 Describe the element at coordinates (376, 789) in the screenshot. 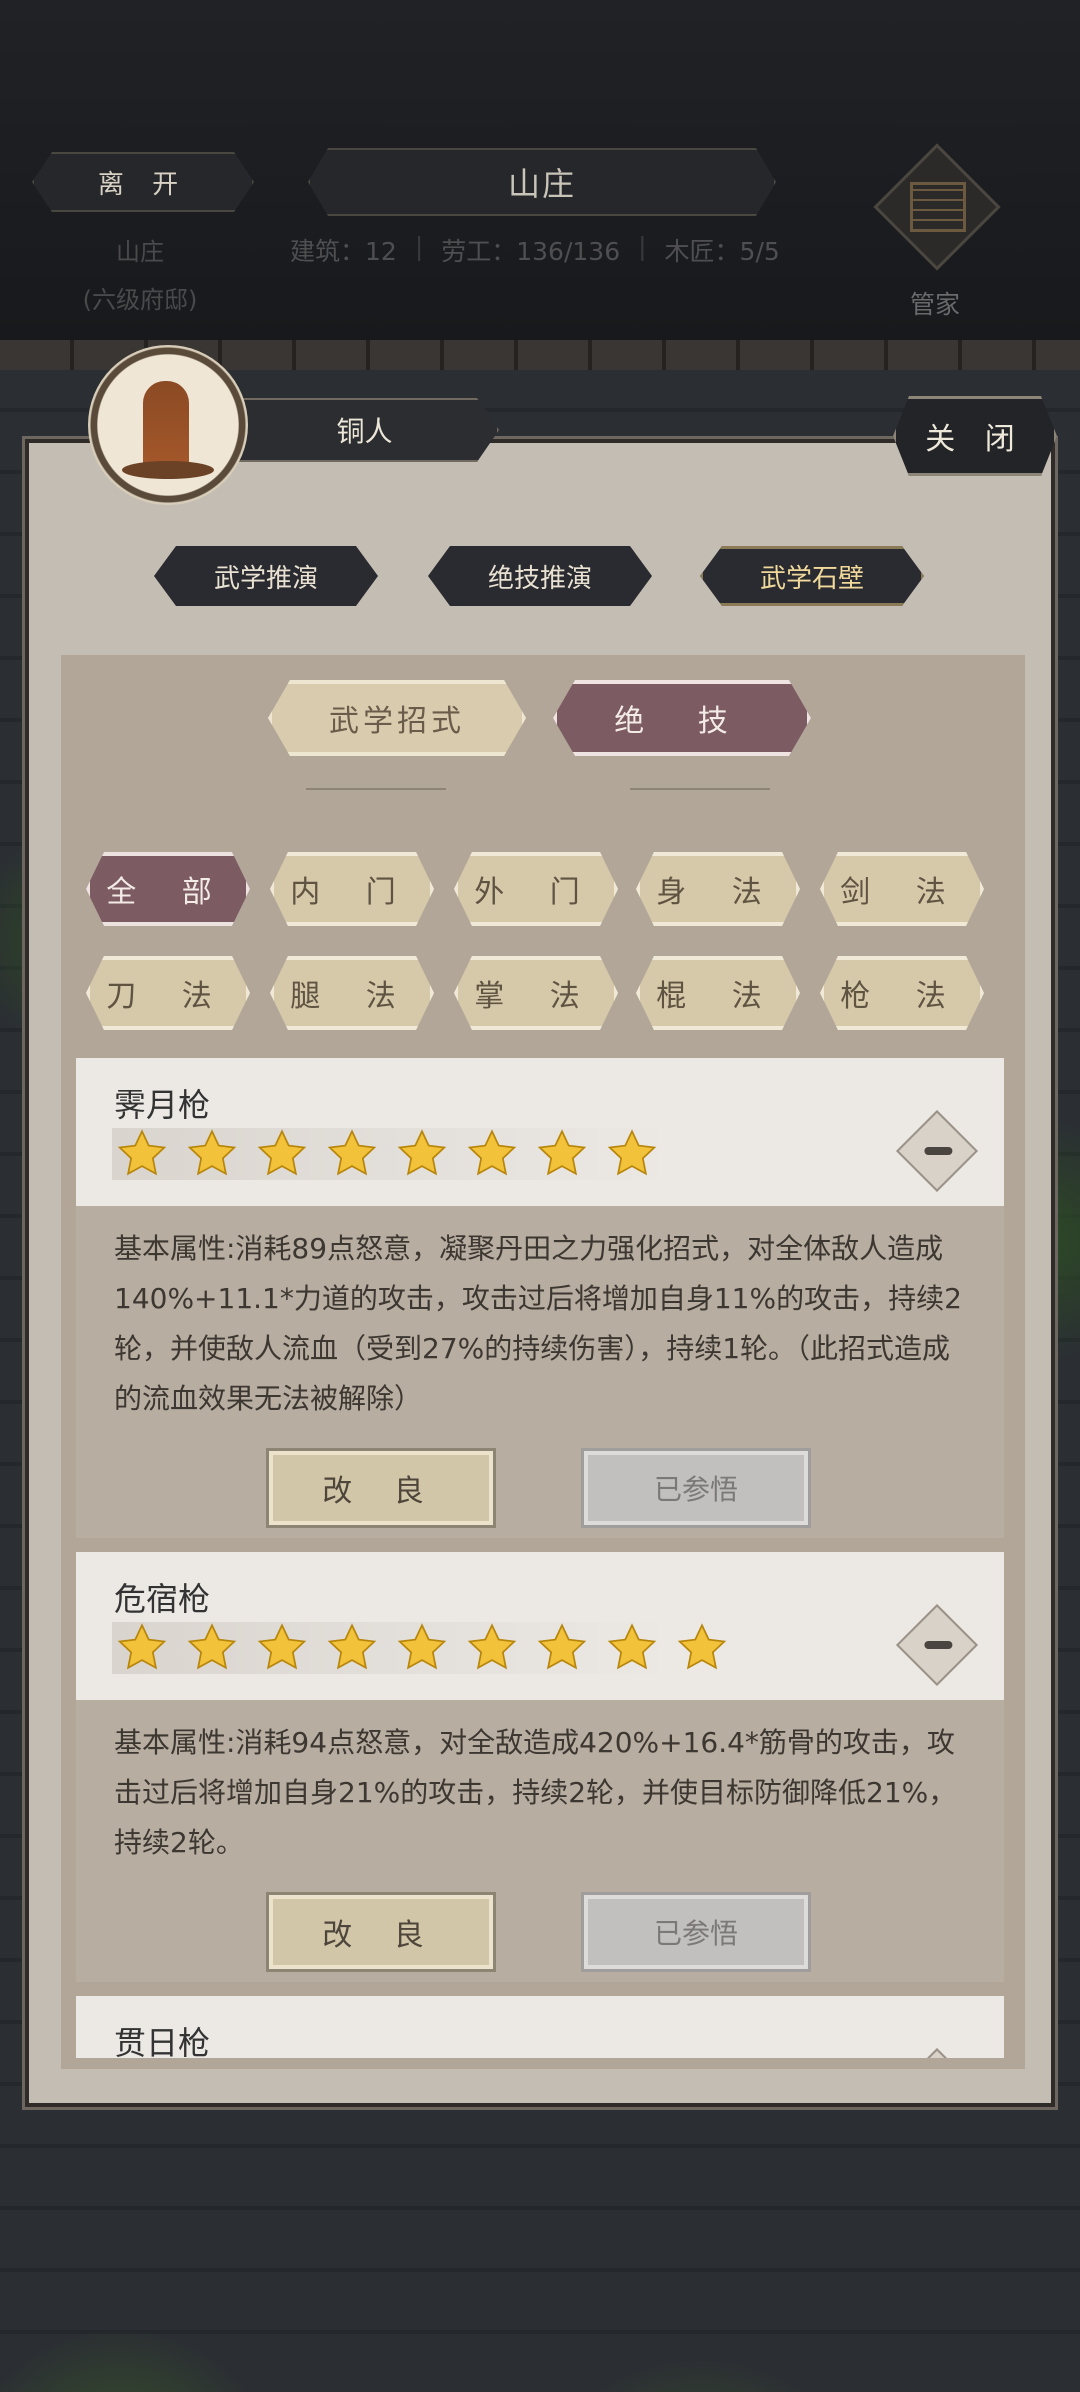

I see `ornament-divider-left` at that location.